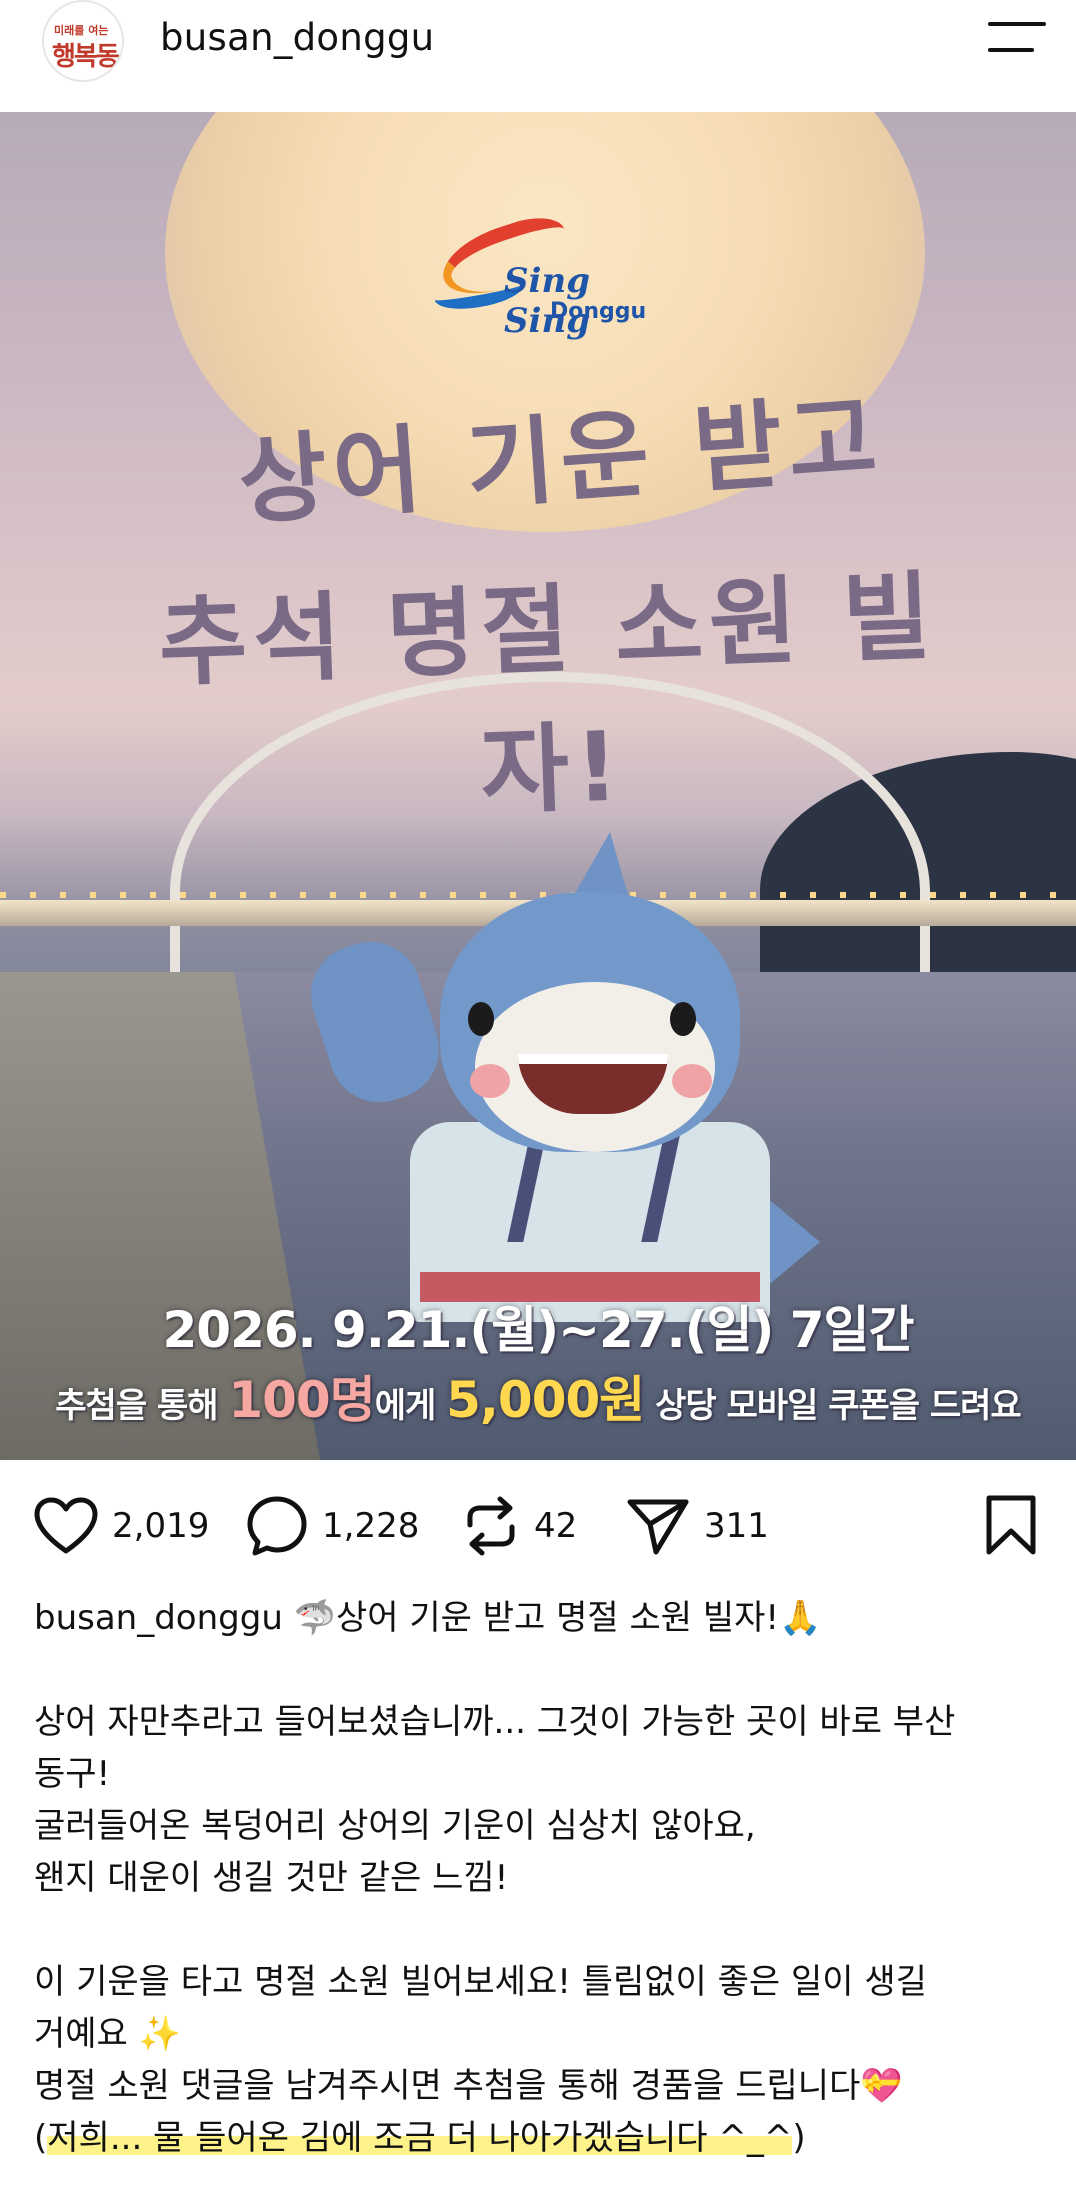 The image size is (1076, 2192). What do you see at coordinates (375, 1022) in the screenshot?
I see `shark-waving-arm` at bounding box center [375, 1022].